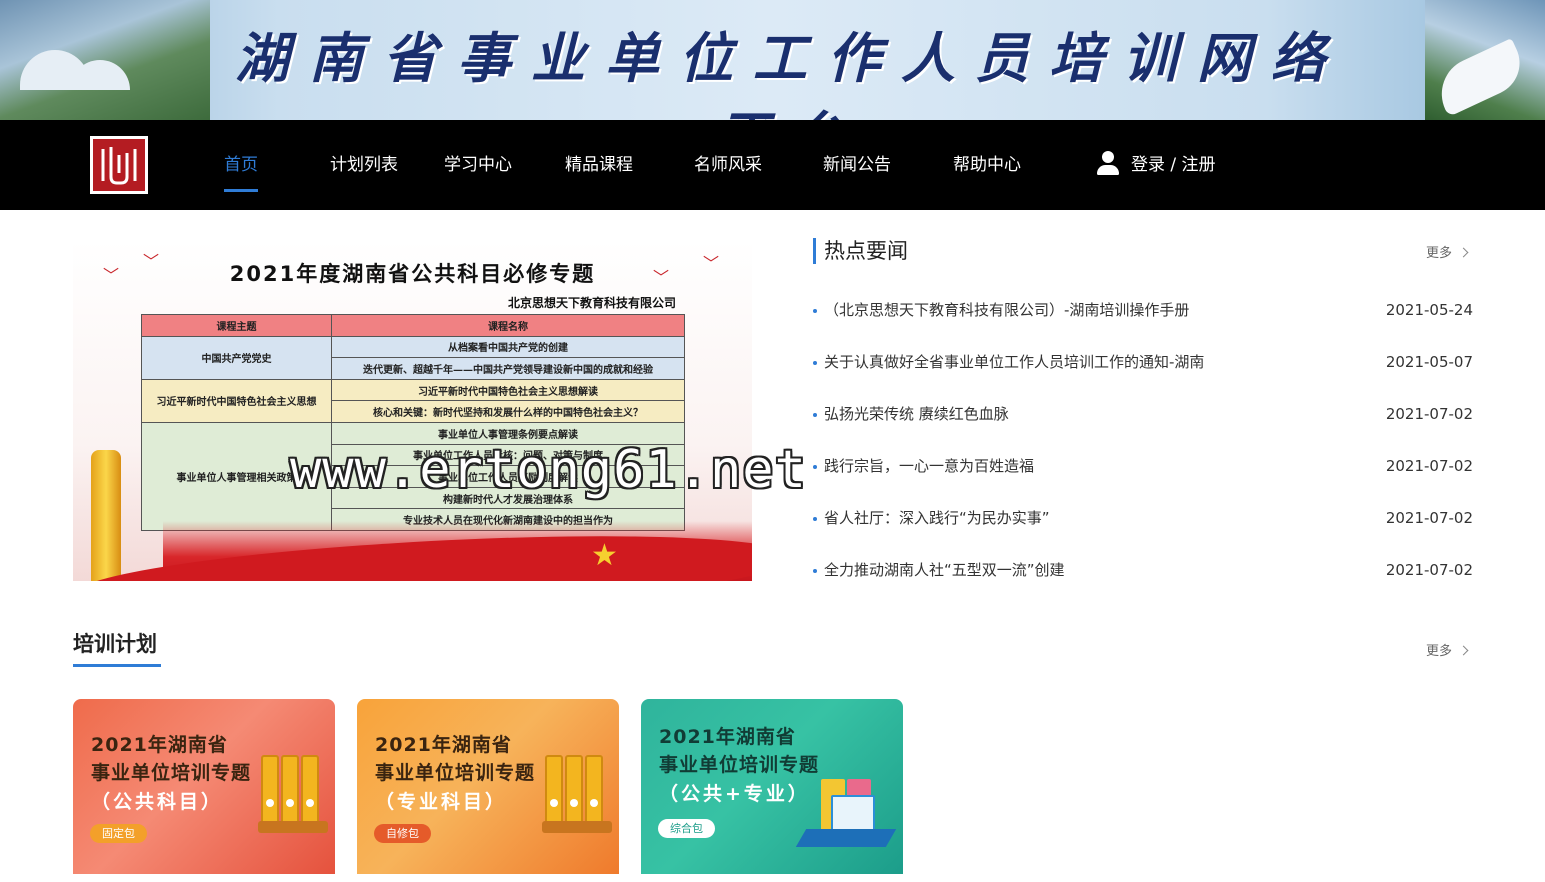 The height and width of the screenshot is (882, 1545). What do you see at coordinates (364, 165) in the screenshot?
I see `nav-plan-list: 计划列表` at bounding box center [364, 165].